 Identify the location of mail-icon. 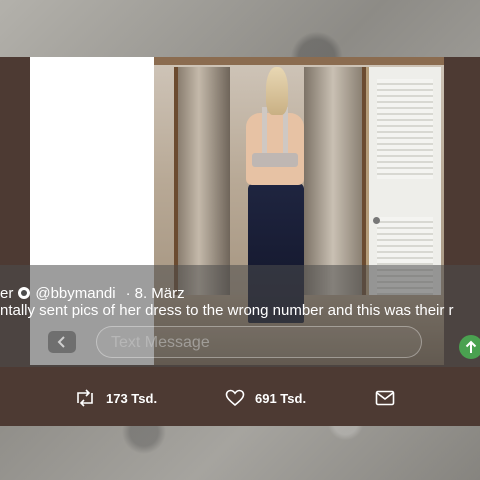
(385, 398).